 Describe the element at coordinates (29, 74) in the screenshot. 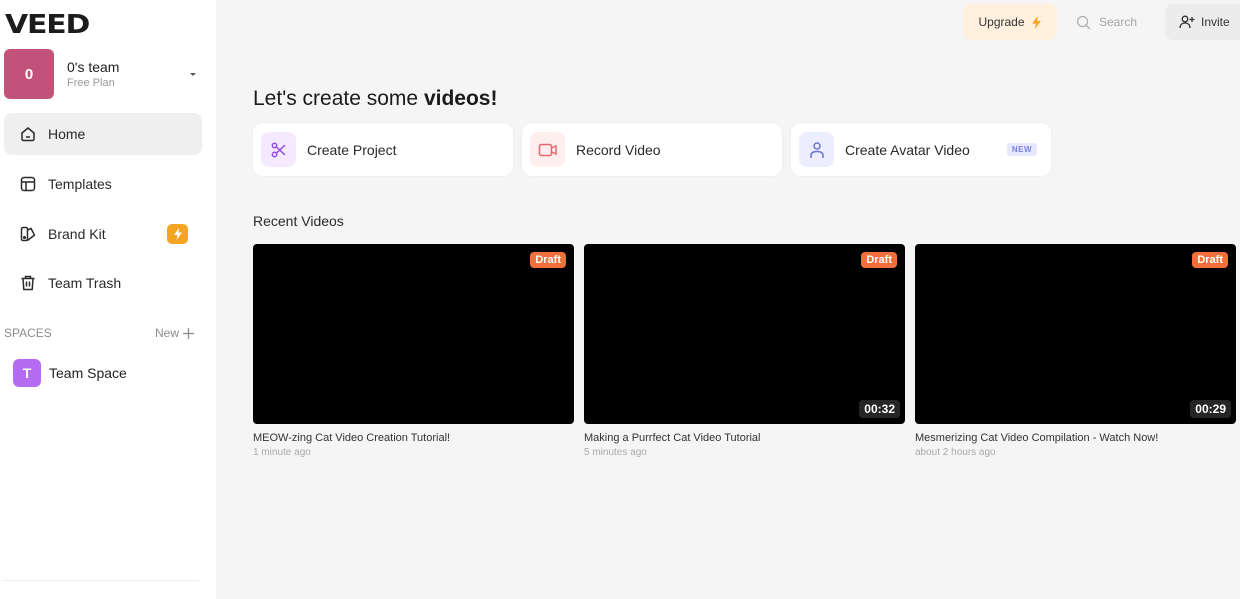

I see `team-avatar: 0` at that location.